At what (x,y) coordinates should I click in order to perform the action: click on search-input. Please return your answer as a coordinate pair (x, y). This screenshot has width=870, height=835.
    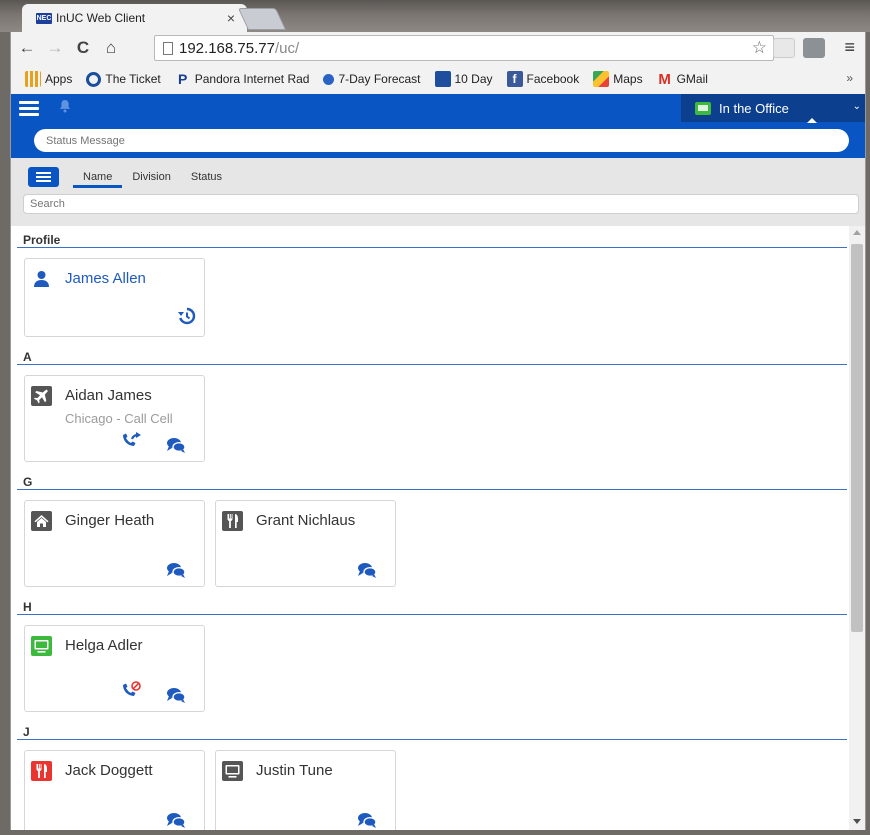
    Looking at the image, I should click on (441, 204).